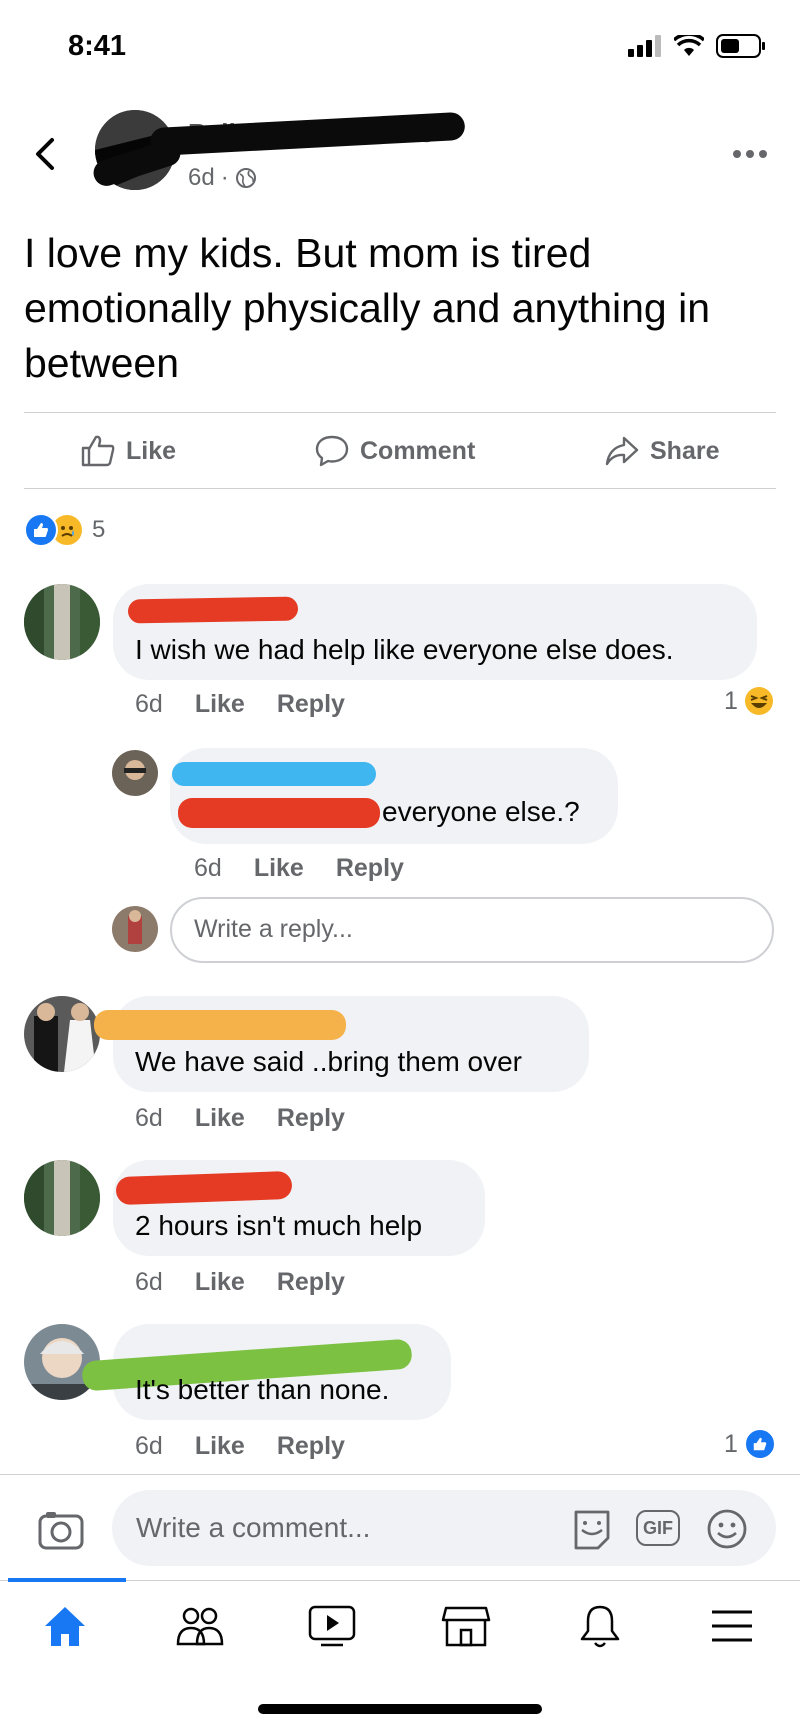  I want to click on reply-meta: 6d Like Reply, so click(299, 868).